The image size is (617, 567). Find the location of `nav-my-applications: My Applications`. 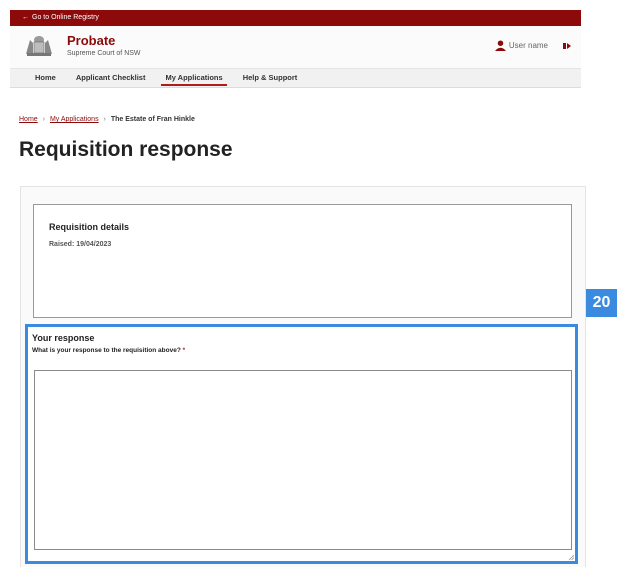

nav-my-applications: My Applications is located at coordinates (193, 78).